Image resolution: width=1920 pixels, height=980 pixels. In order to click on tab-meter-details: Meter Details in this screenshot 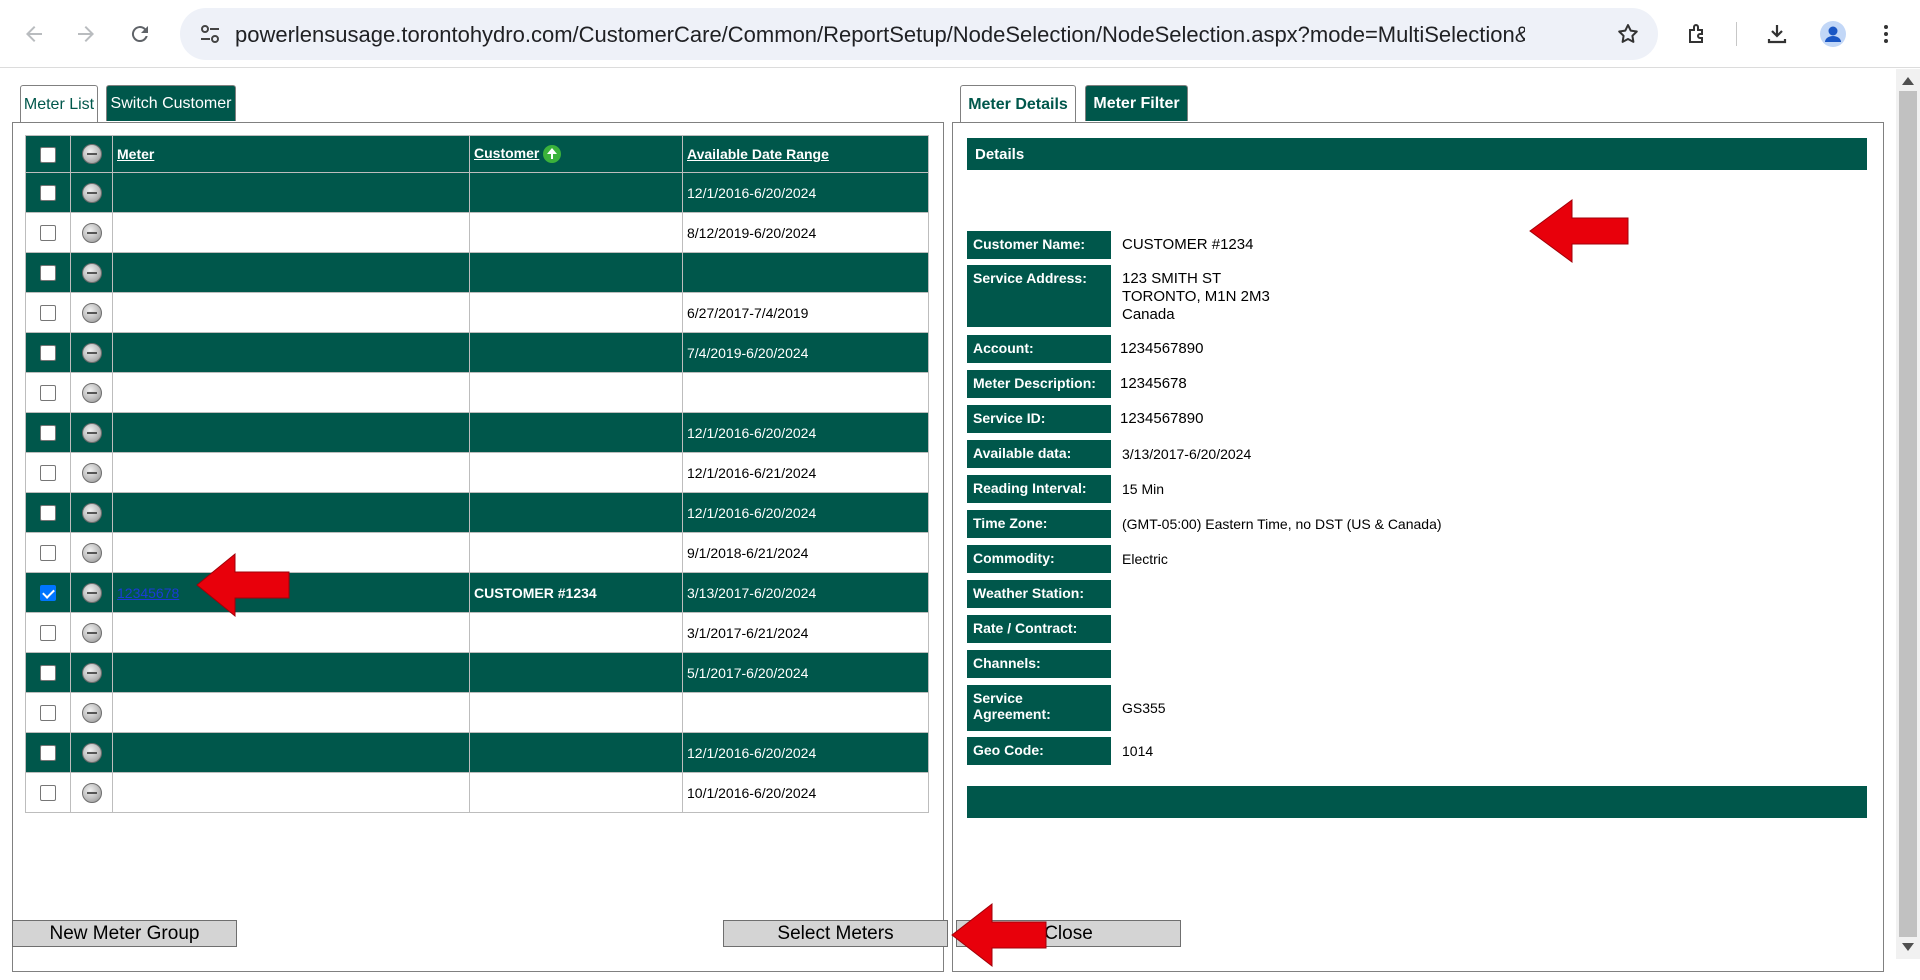, I will do `click(1018, 104)`.